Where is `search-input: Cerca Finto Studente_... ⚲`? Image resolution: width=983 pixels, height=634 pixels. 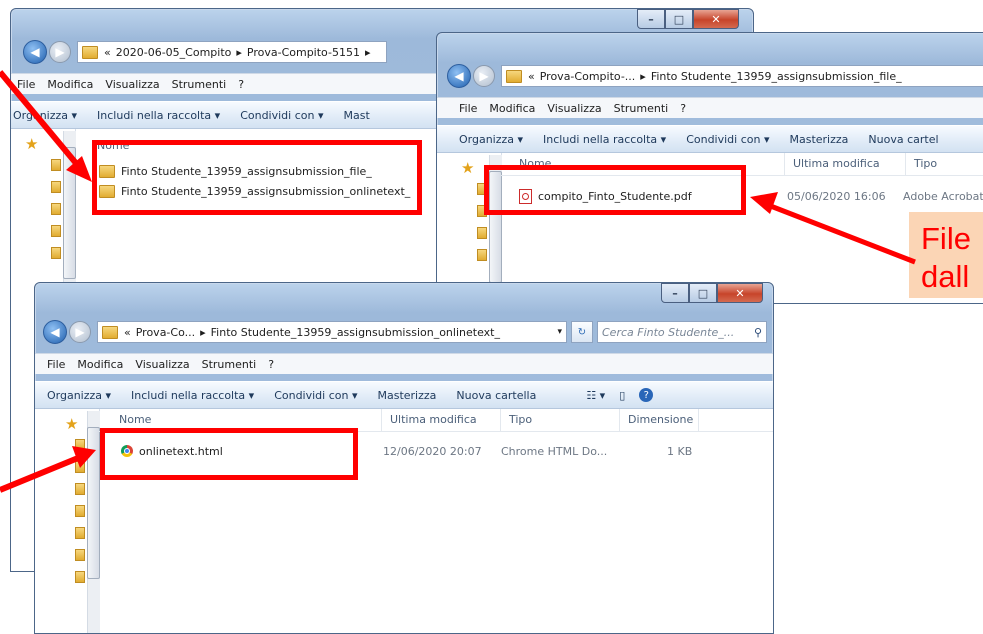 search-input: Cerca Finto Studente_... ⚲ is located at coordinates (682, 332).